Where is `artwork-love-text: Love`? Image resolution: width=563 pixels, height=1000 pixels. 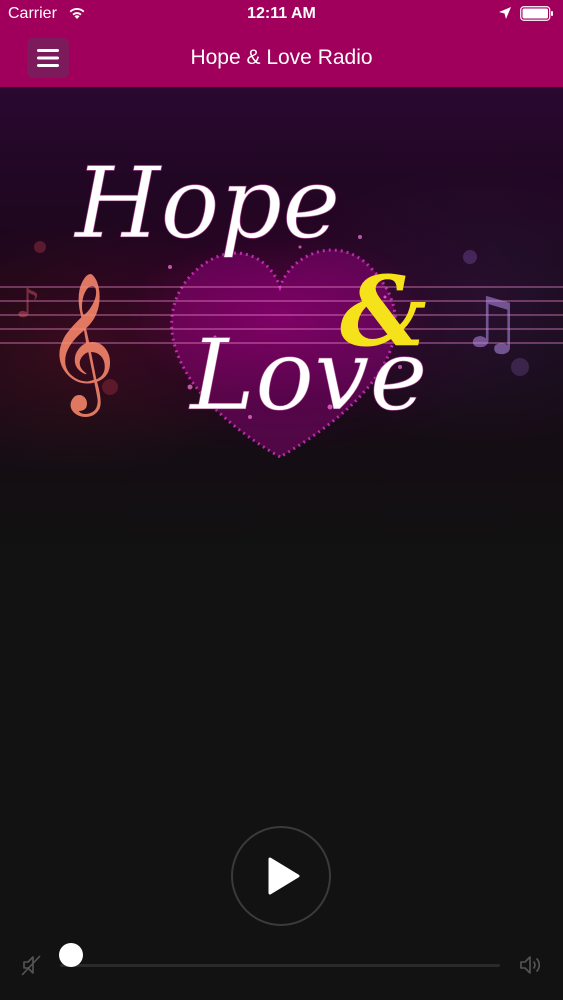
artwork-love-text: Love is located at coordinates (307, 376).